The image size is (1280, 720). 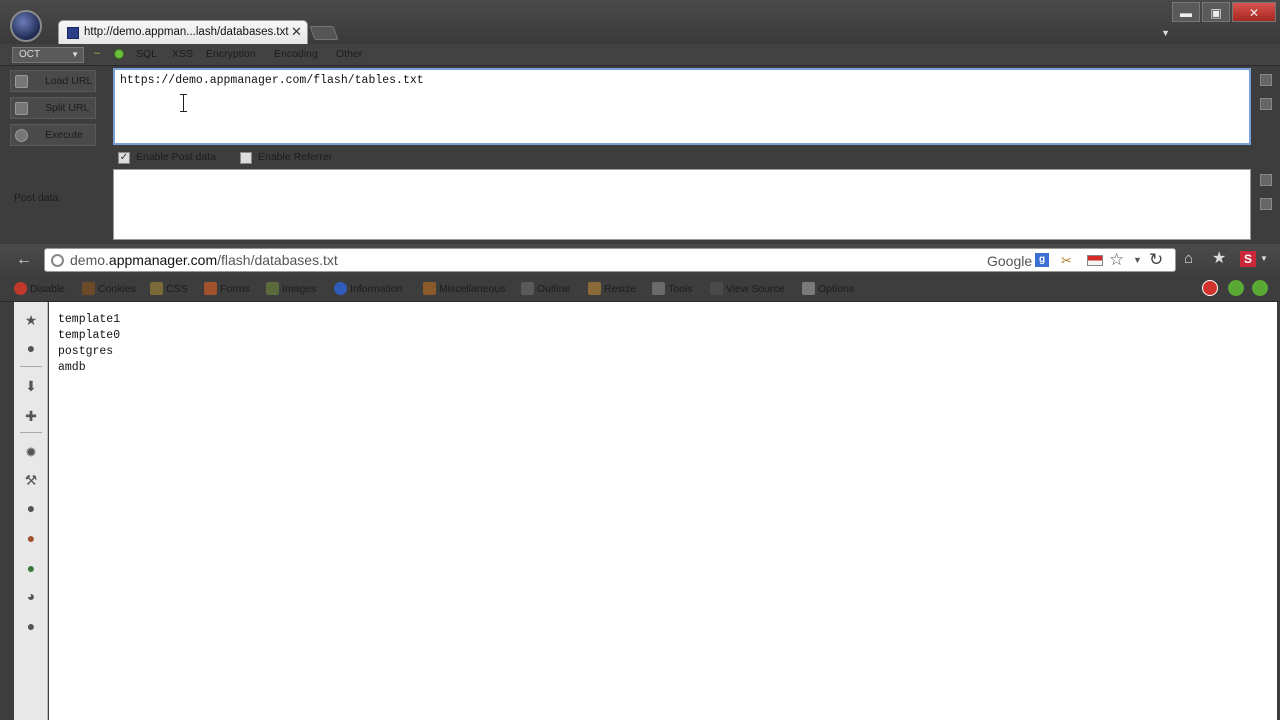 I want to click on cookies-icon, so click(x=88, y=288).